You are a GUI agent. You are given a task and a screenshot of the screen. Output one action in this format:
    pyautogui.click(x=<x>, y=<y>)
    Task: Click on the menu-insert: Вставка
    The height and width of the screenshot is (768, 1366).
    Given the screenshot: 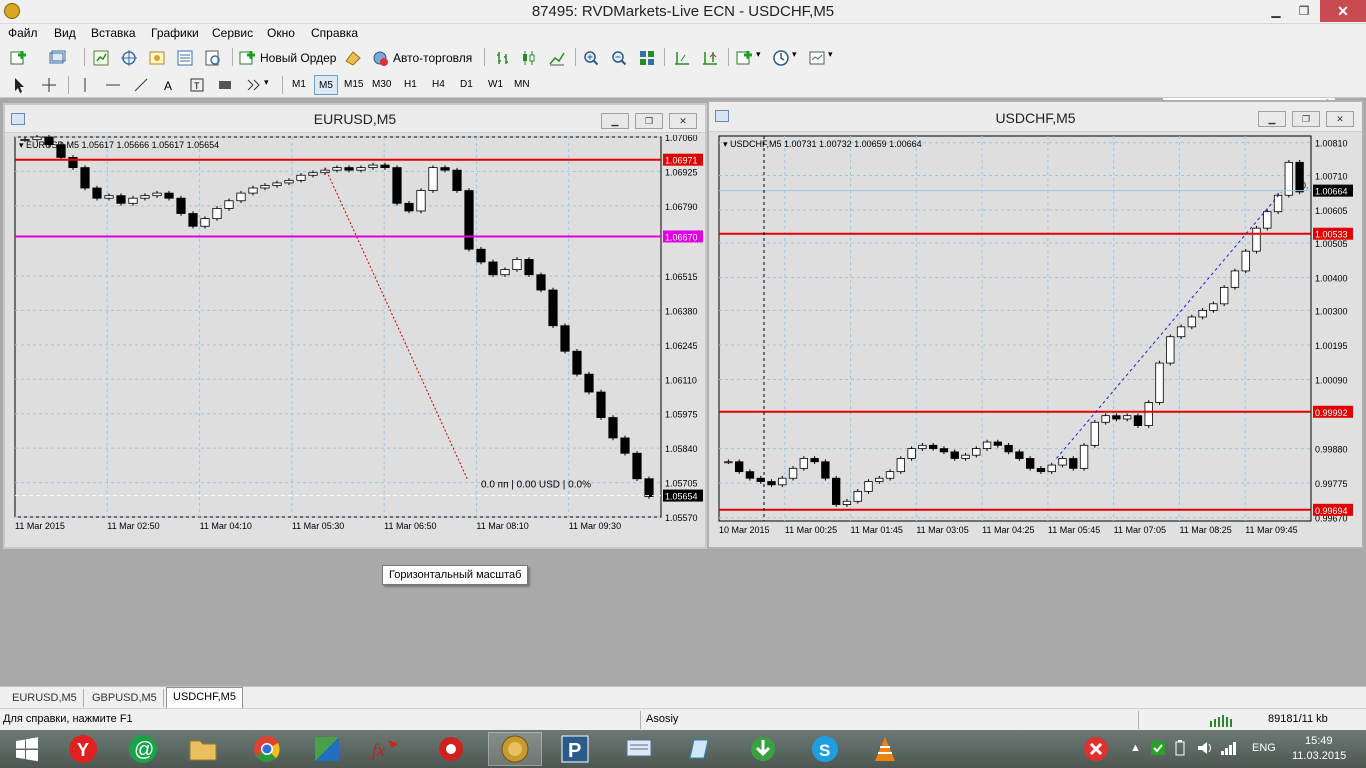 What is the action you would take?
    pyautogui.click(x=113, y=33)
    